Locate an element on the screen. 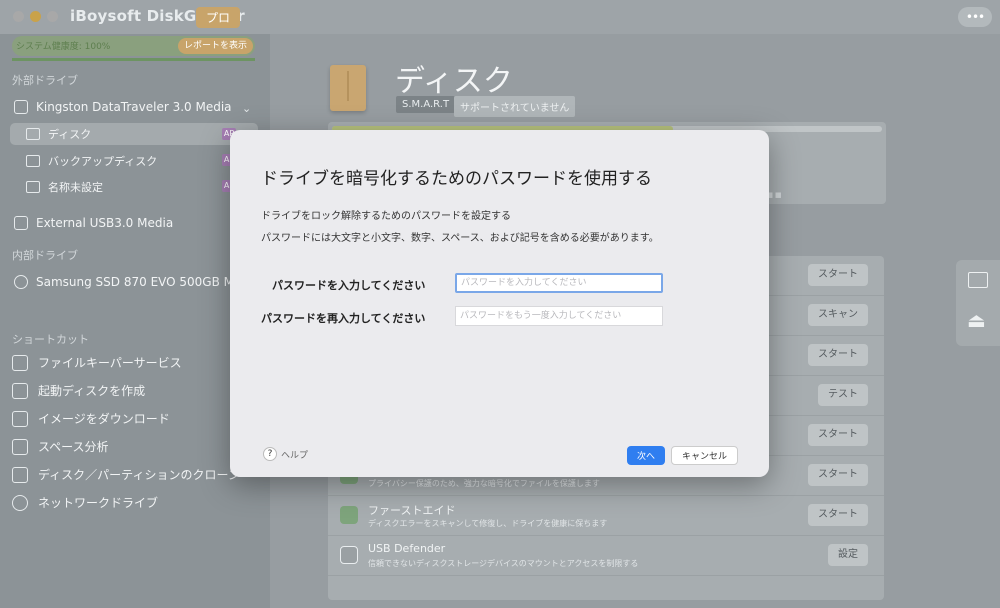 This screenshot has height=608, width=1000. external-device-kingston: Kingston DataTraveler 3.0 Media is located at coordinates (123, 107).